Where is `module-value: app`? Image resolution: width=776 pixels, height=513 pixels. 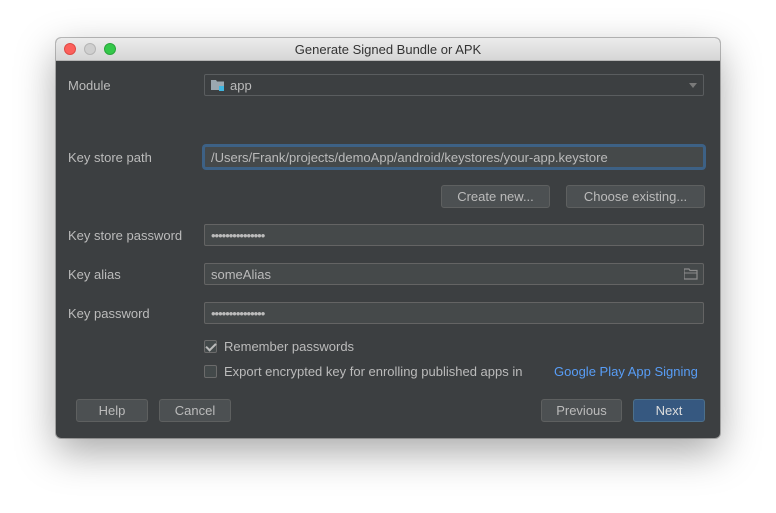 module-value: app is located at coordinates (241, 85).